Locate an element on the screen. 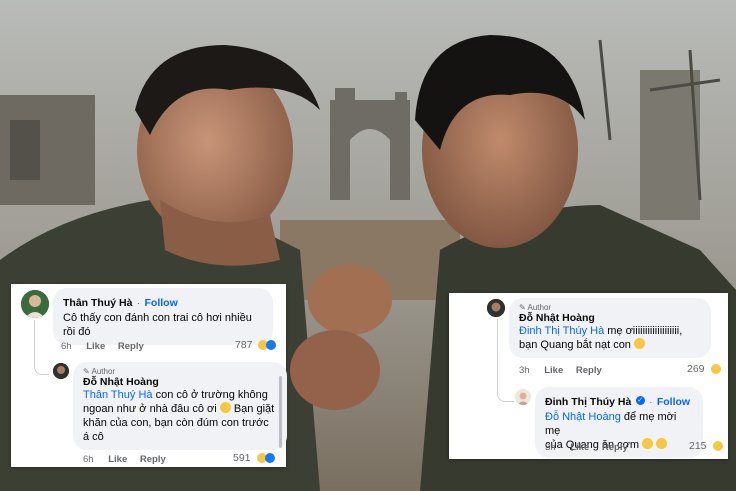 The height and width of the screenshot is (491, 736). reaction-count: 591 is located at coordinates (242, 458).